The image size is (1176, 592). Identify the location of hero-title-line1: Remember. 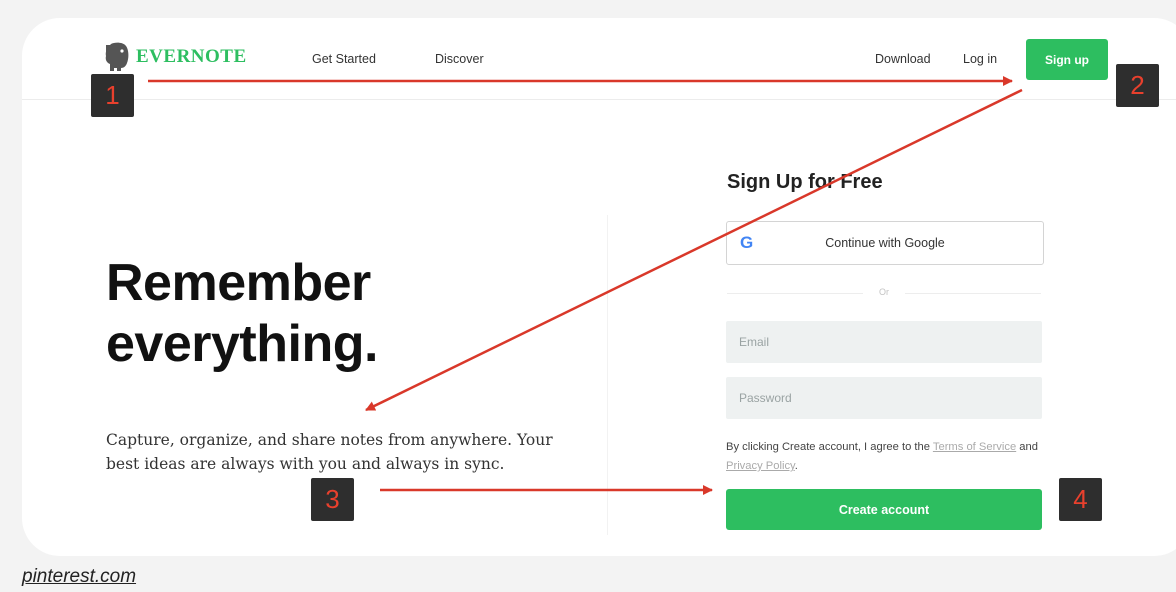
(238, 283).